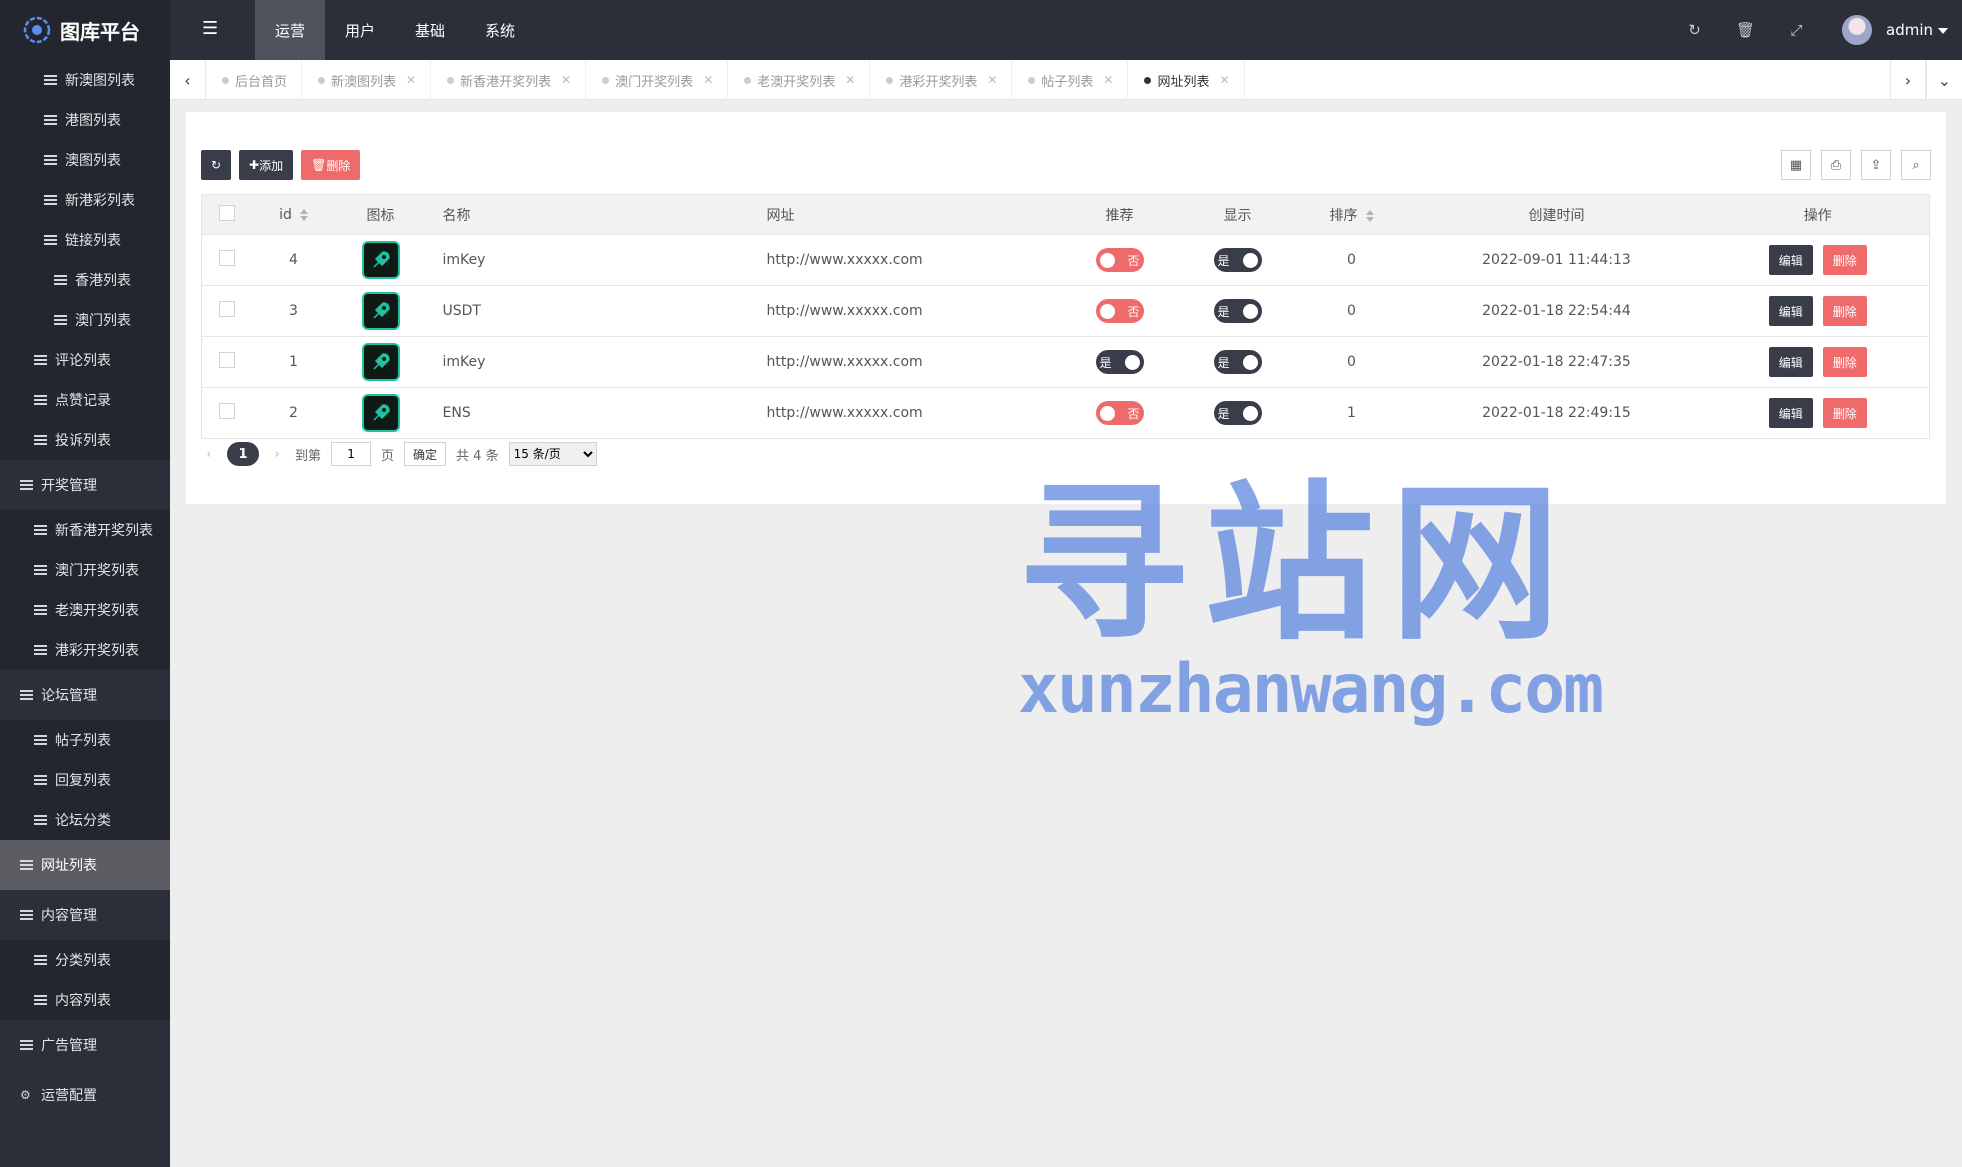 The height and width of the screenshot is (1167, 1962). I want to click on trash-icon: 🗑, so click(1745, 30).